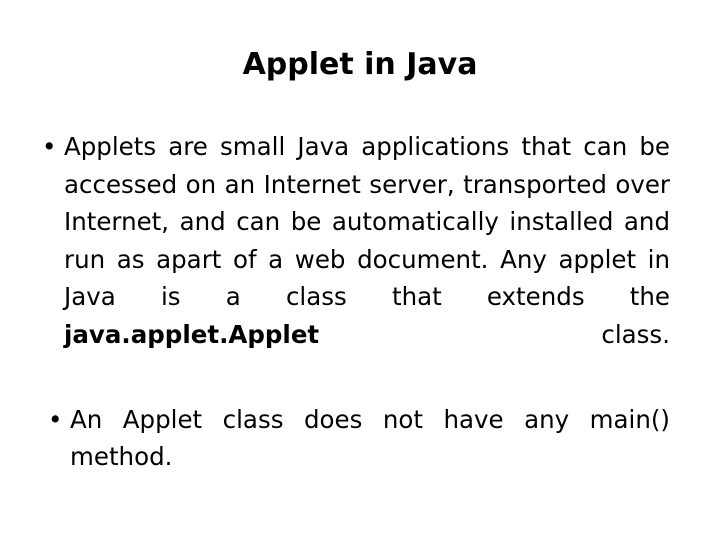 The image size is (720, 540). Describe the element at coordinates (494, 334) in the screenshot. I see `text-run-normal-trailing: class.` at that location.